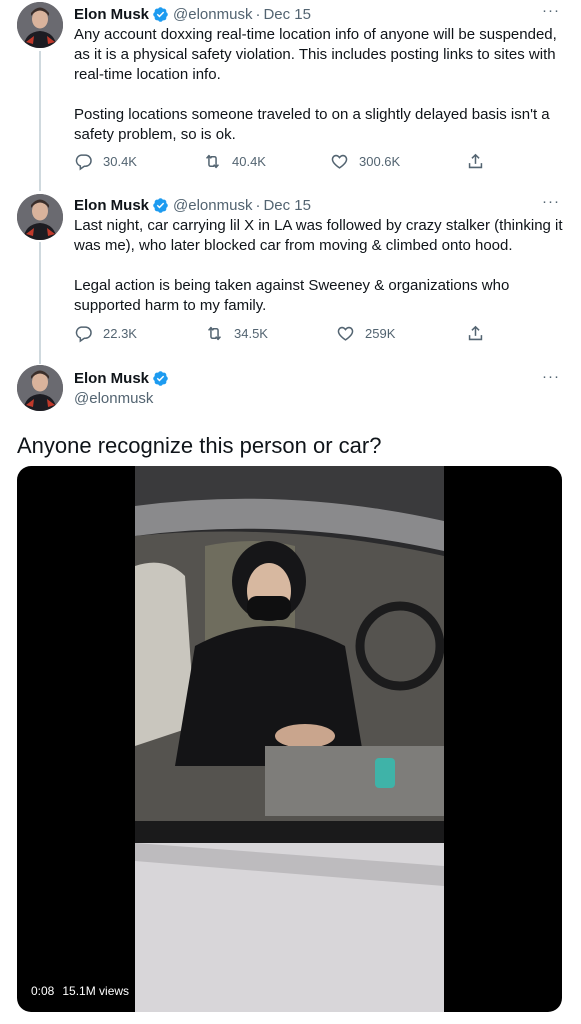 The height and width of the screenshot is (1024, 581). I want to click on tweet-header: Elon Musk, so click(123, 378).